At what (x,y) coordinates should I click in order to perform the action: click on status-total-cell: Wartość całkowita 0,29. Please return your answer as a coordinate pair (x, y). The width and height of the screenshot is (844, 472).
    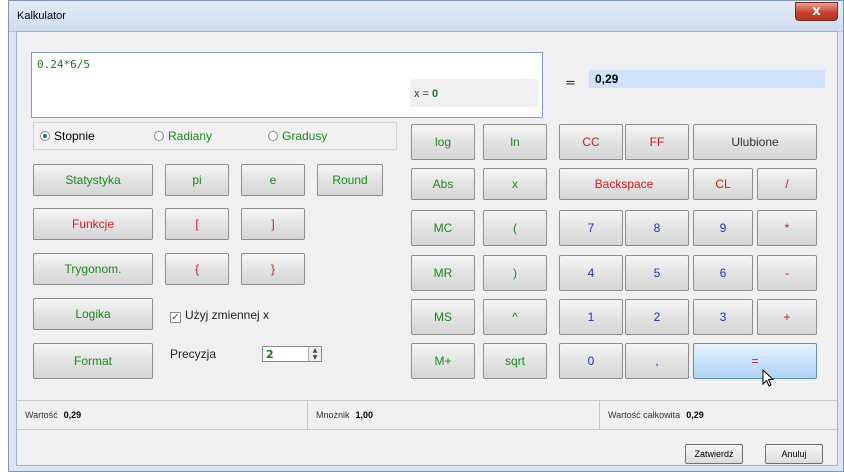
    Looking at the image, I should click on (718, 415).